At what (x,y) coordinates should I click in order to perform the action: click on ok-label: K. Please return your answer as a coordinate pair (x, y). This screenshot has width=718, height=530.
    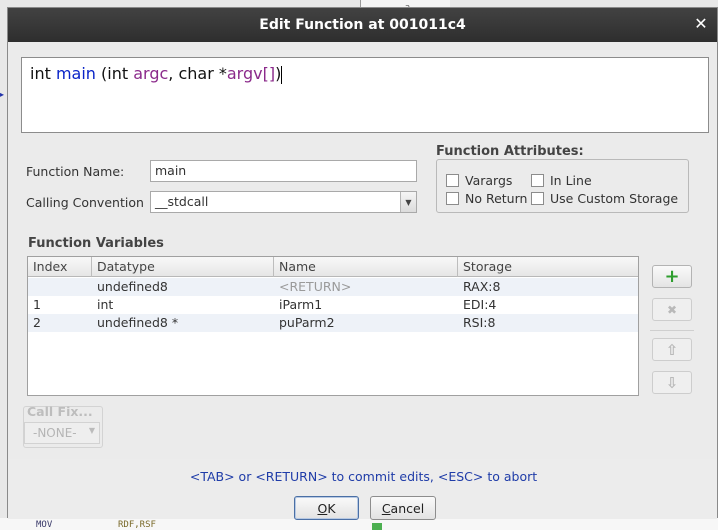
    Looking at the image, I should click on (331, 508).